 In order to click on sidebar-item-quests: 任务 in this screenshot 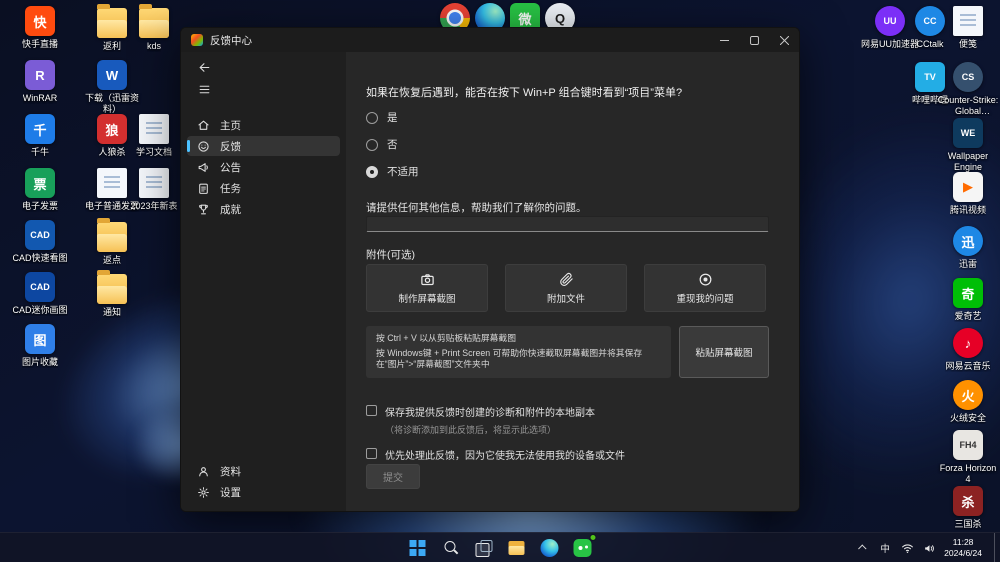, I will do `click(263, 188)`.